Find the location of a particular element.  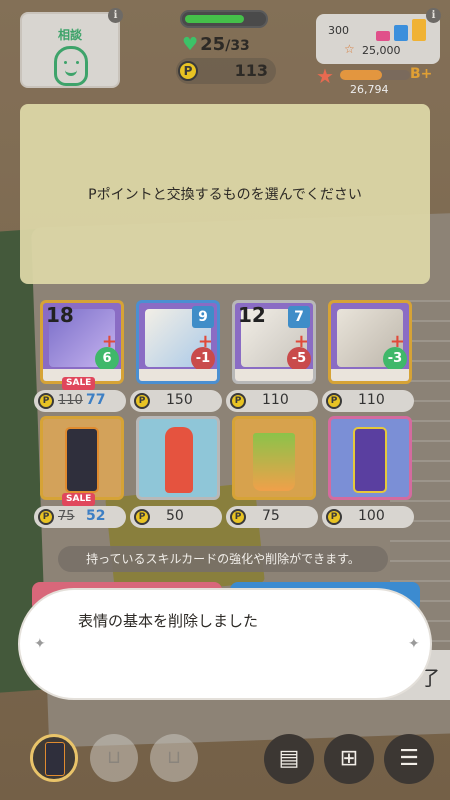

stamina-fill is located at coordinates (215, 19).